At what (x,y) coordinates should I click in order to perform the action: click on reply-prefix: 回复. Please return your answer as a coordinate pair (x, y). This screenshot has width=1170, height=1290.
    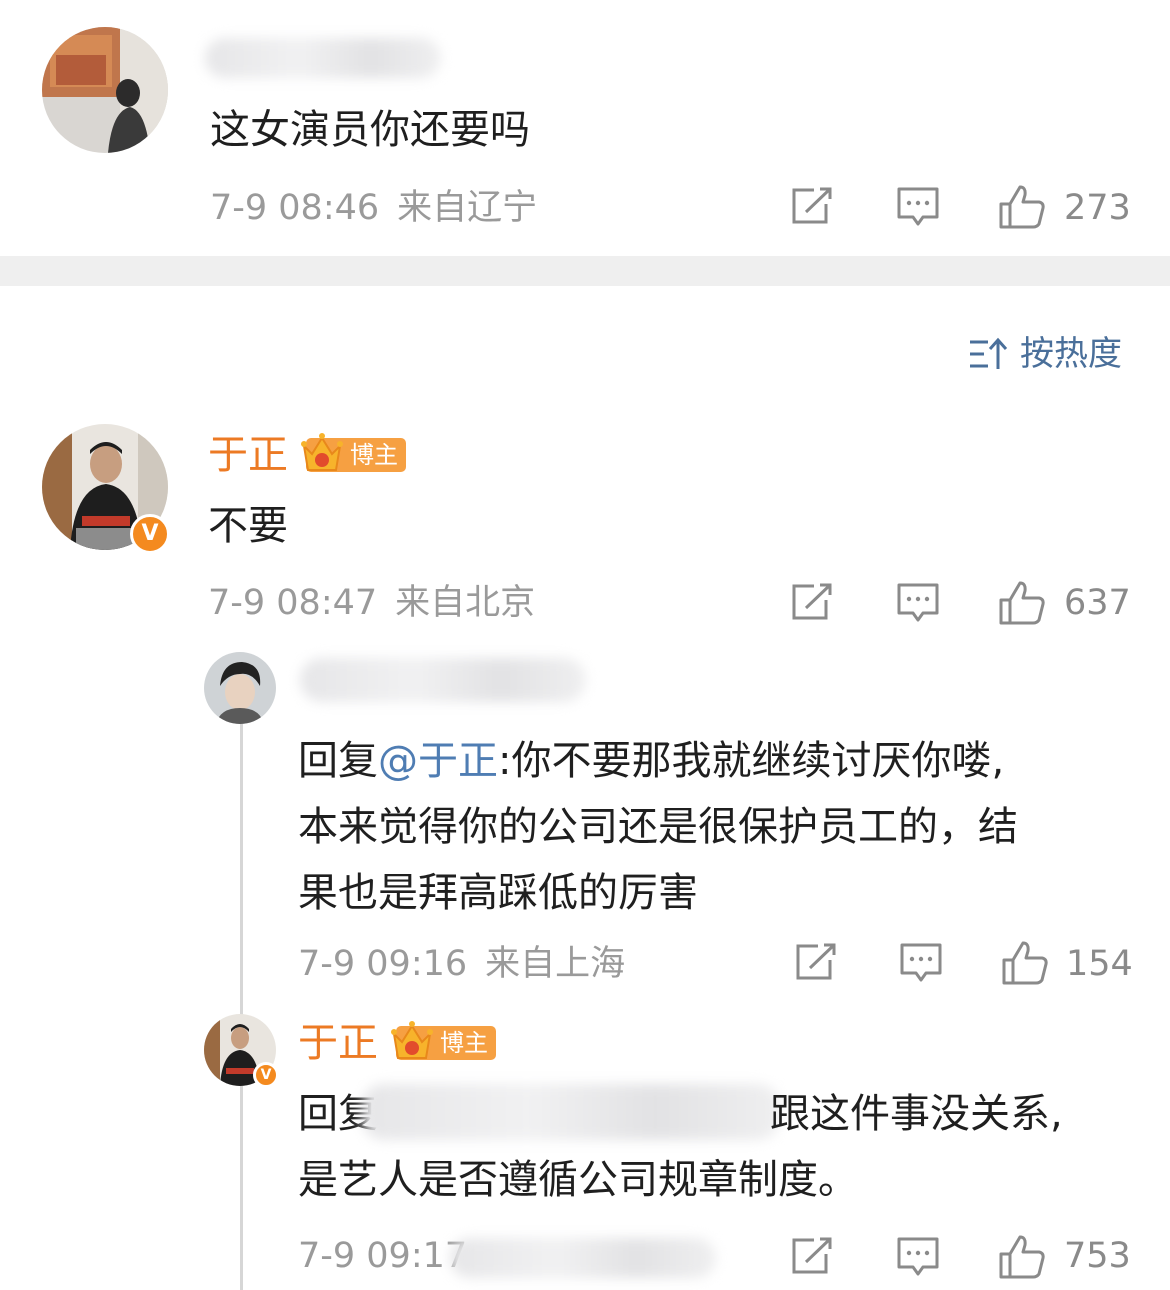
    Looking at the image, I should click on (338, 761).